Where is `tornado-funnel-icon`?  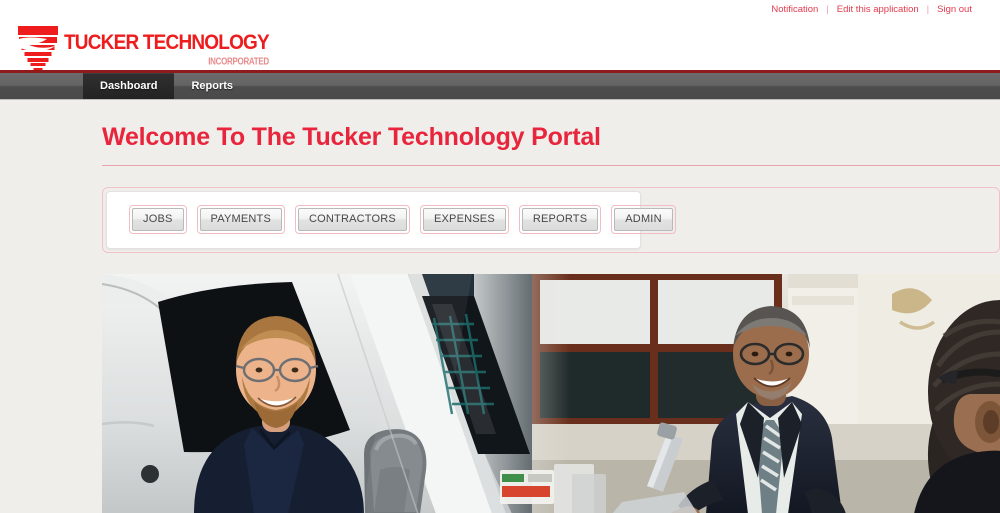 tornado-funnel-icon is located at coordinates (38, 47).